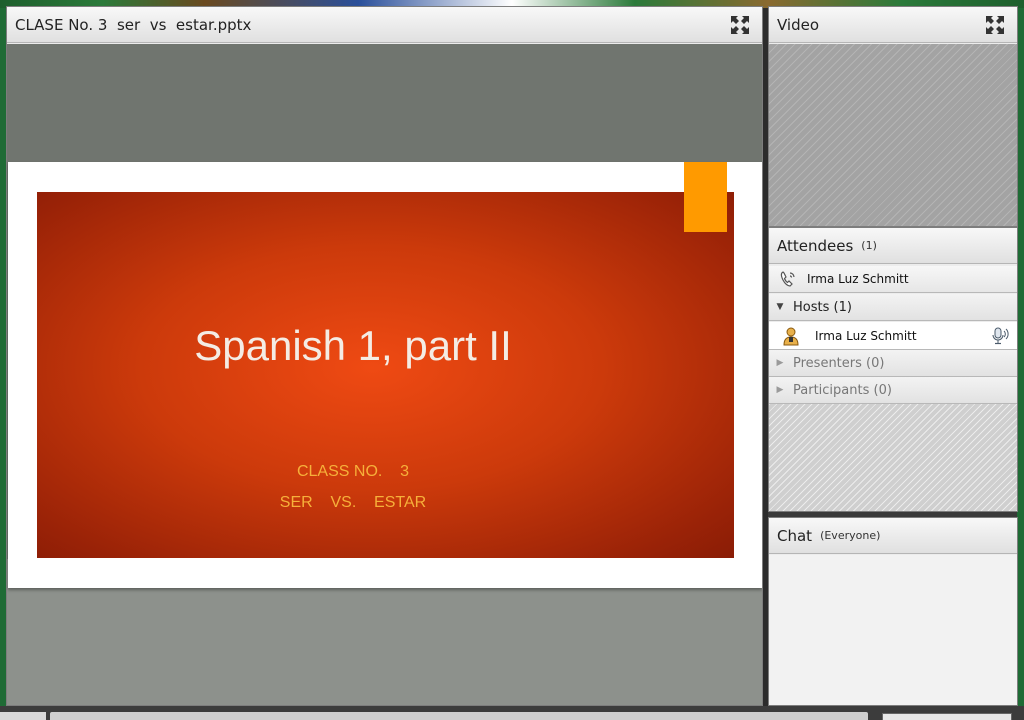 This screenshot has height=720, width=1024. What do you see at coordinates (815, 245) in the screenshot?
I see `attendees-pod-title: Attendees` at bounding box center [815, 245].